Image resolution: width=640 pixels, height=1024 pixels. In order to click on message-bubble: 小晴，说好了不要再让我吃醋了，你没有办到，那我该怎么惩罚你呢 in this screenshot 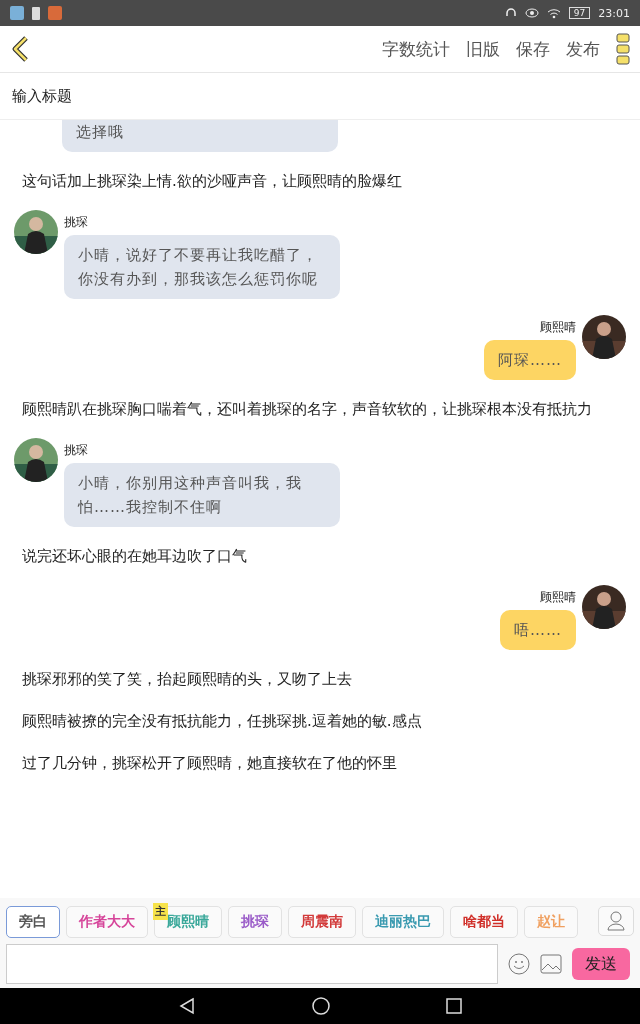, I will do `click(202, 267)`.